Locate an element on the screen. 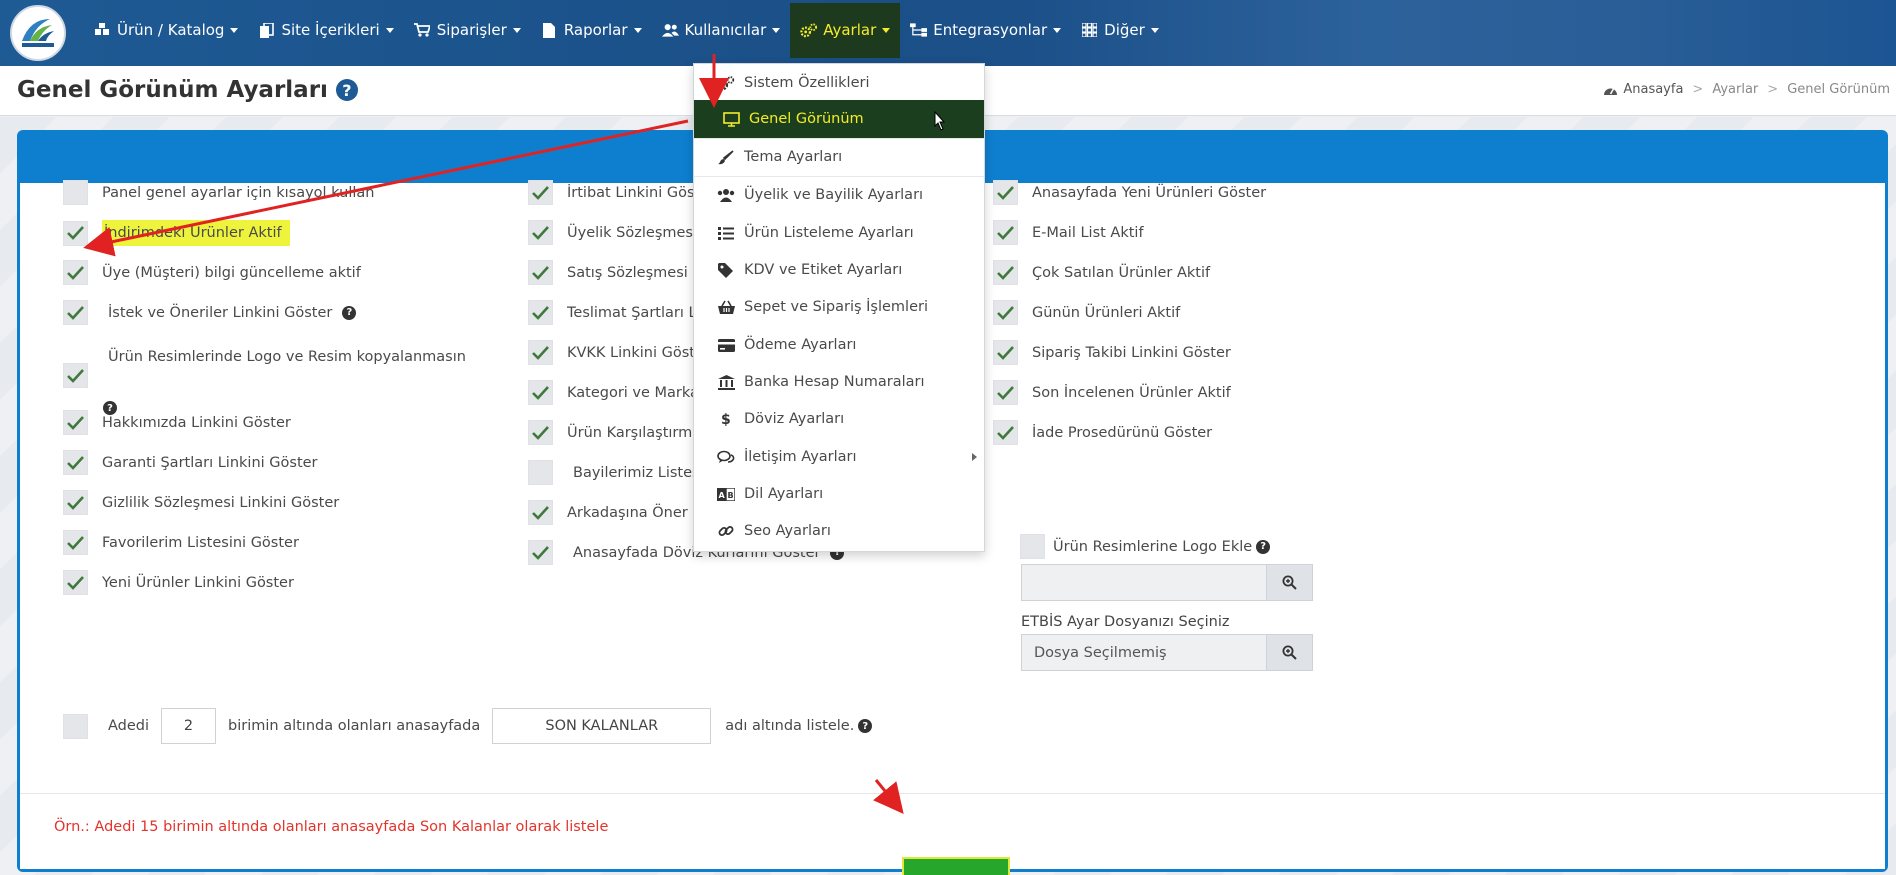 The image size is (1896, 875). language-icon: AB is located at coordinates (726, 494).